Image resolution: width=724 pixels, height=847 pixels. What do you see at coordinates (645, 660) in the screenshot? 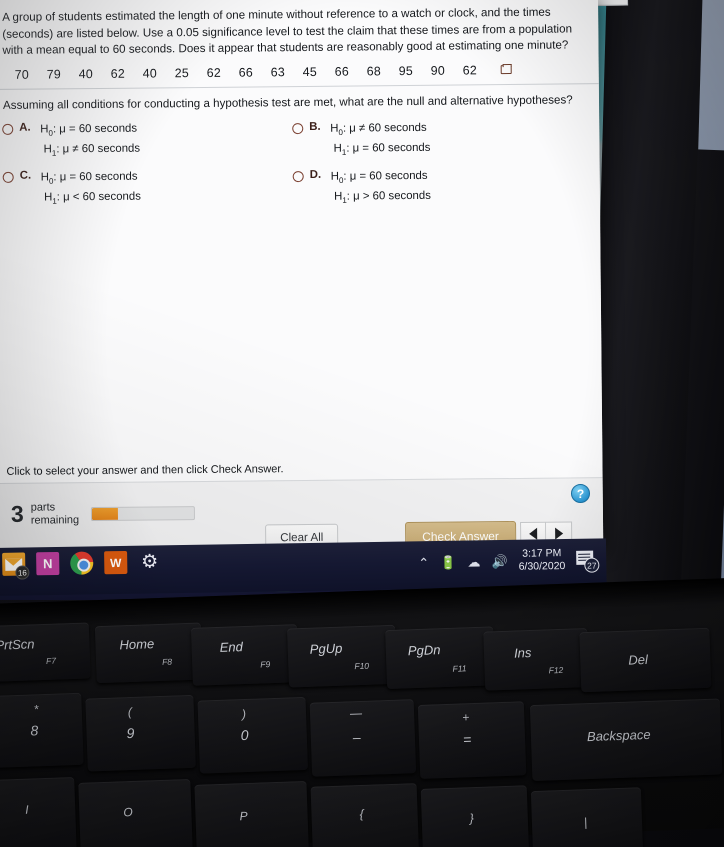
I see `key-del: Del` at bounding box center [645, 660].